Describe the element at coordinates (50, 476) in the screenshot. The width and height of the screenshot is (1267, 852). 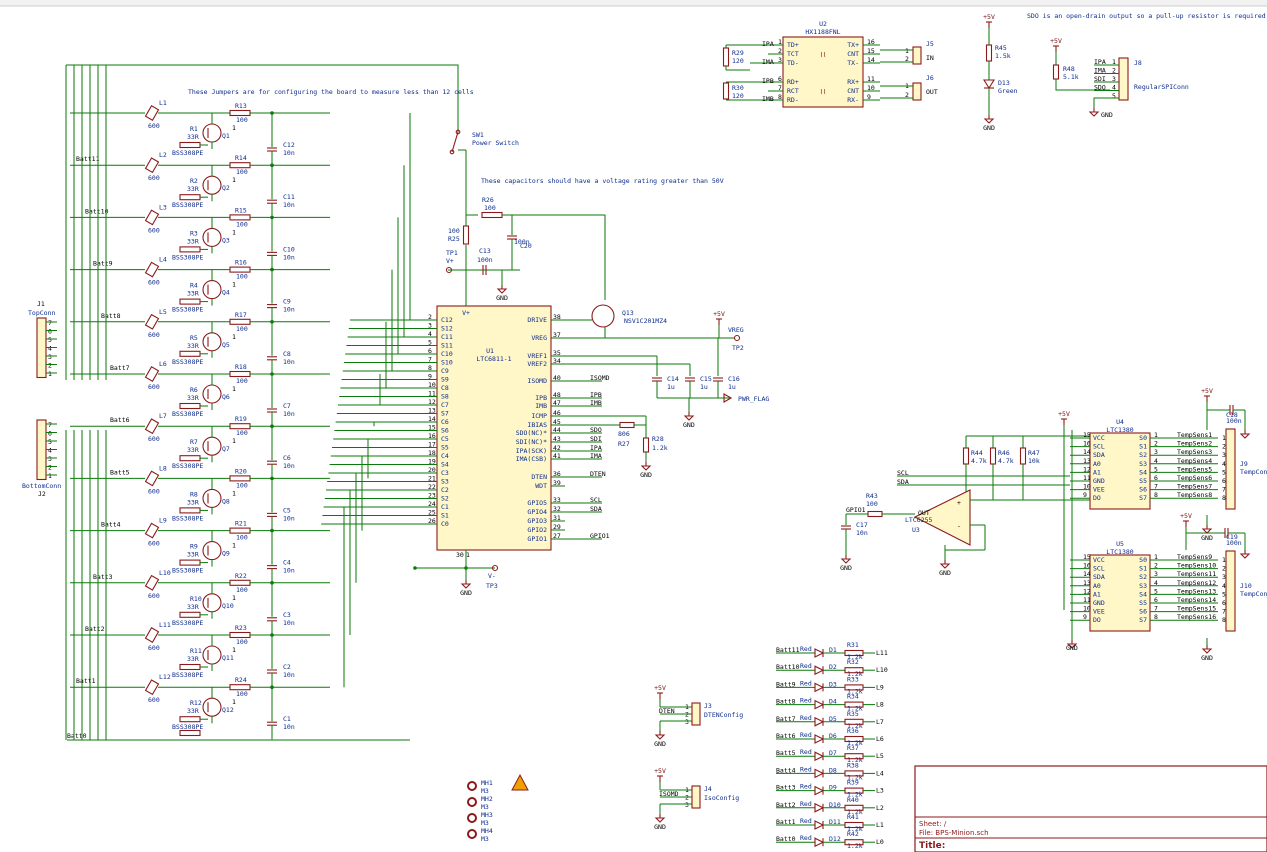
I see `j2-connector-pin-number: 1` at that location.